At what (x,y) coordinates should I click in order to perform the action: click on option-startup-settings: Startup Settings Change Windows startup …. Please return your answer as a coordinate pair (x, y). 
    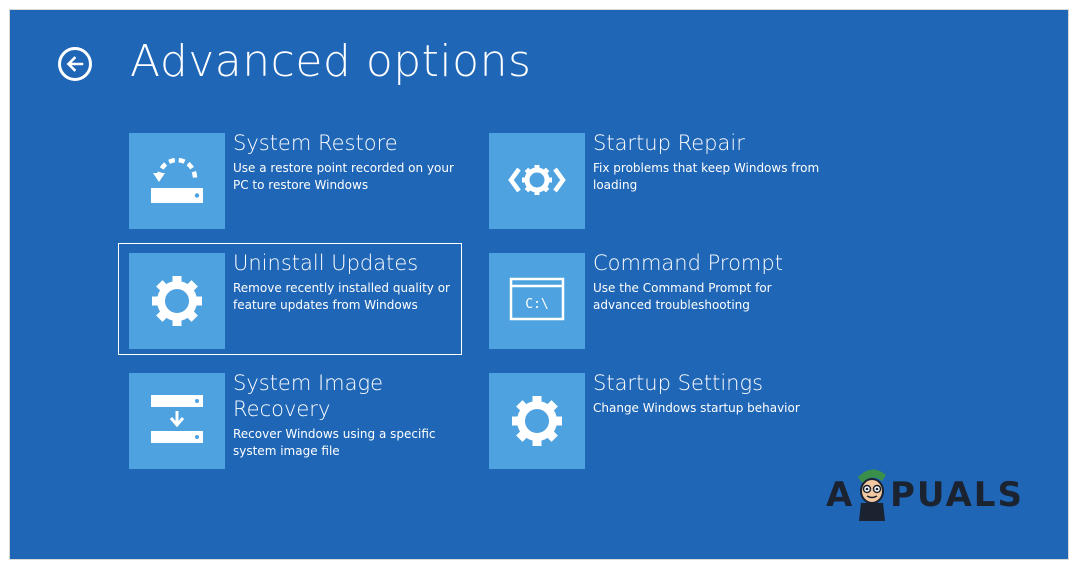
    Looking at the image, I should click on (657, 420).